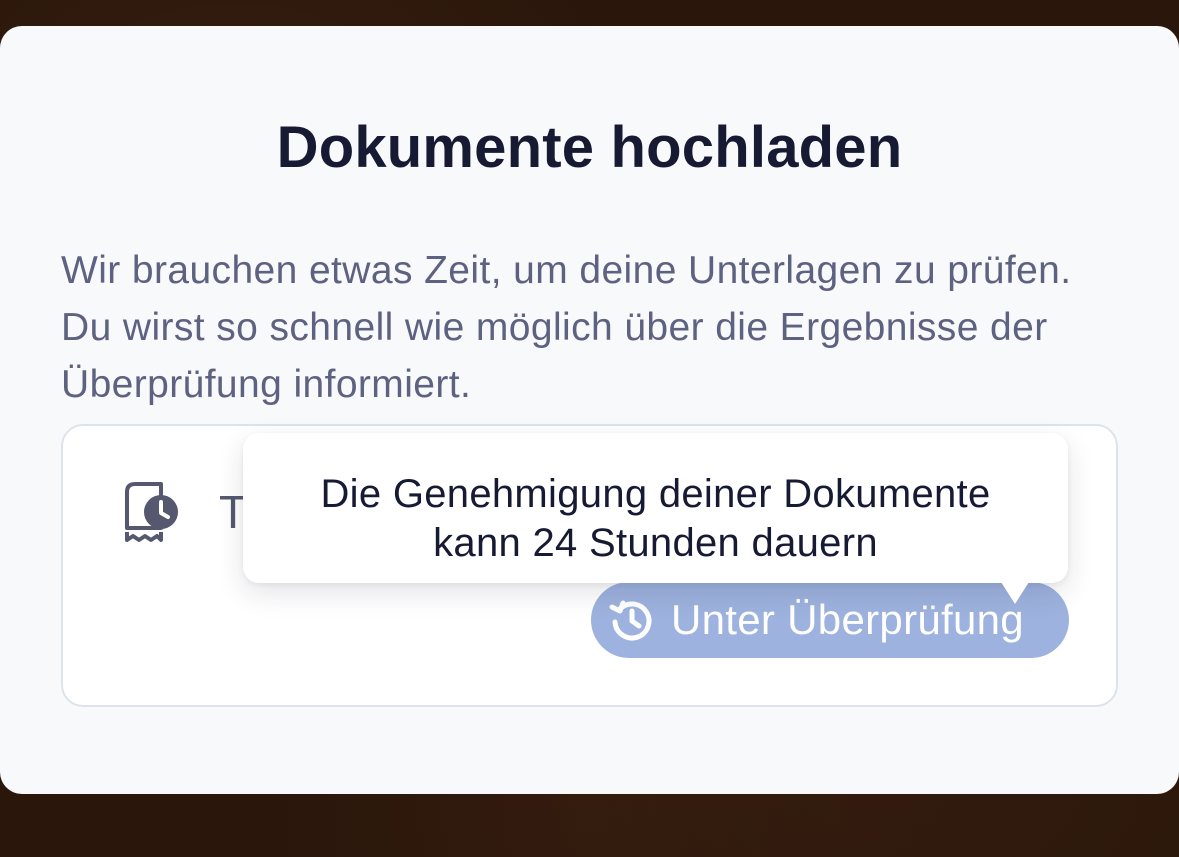 The height and width of the screenshot is (857, 1179). I want to click on modal-title: Dokumente hochladen, so click(589, 147).